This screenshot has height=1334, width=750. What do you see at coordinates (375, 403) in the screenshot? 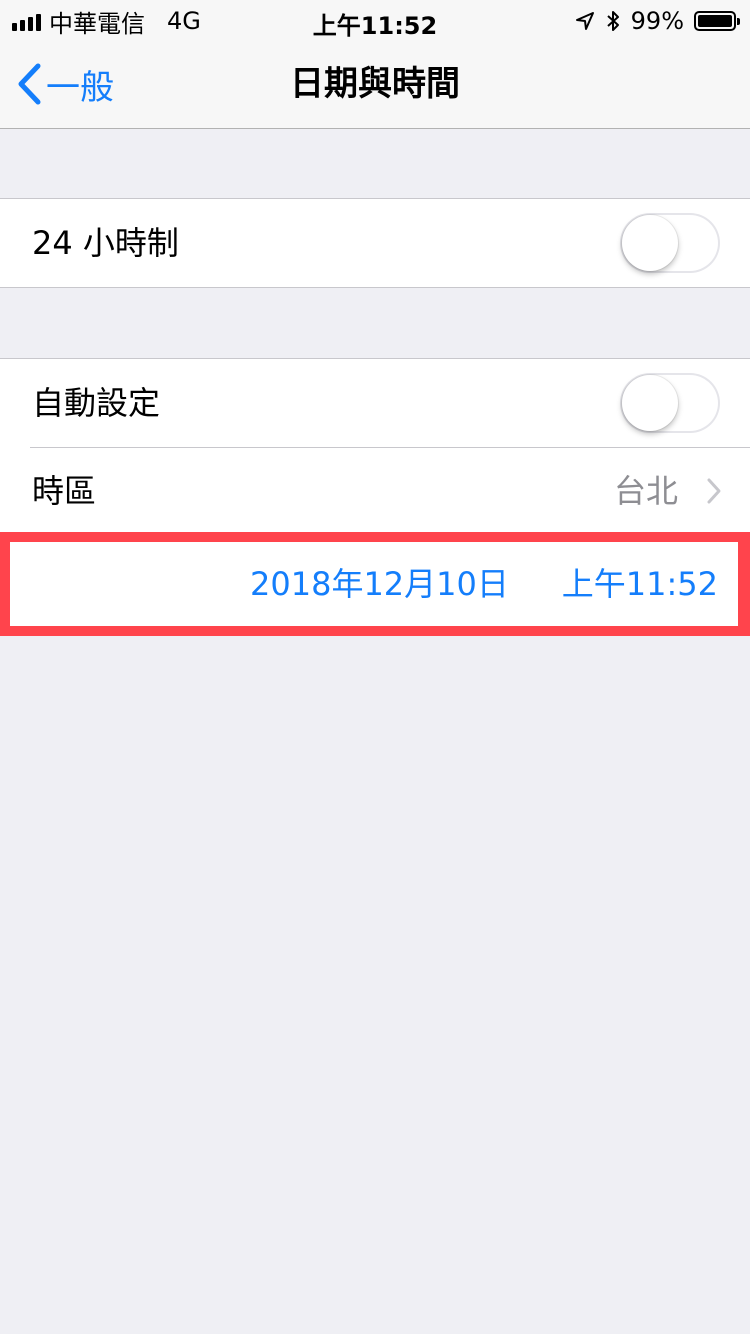
I see `row-auto-set: 自動設定` at bounding box center [375, 403].